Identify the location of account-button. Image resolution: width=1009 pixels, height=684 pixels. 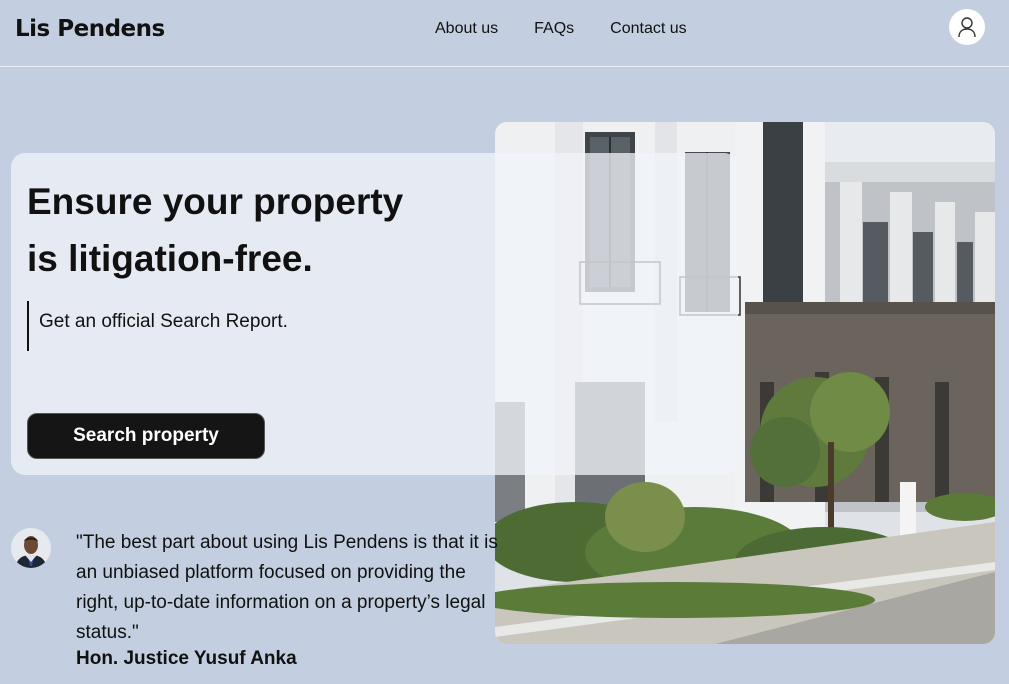
(967, 27).